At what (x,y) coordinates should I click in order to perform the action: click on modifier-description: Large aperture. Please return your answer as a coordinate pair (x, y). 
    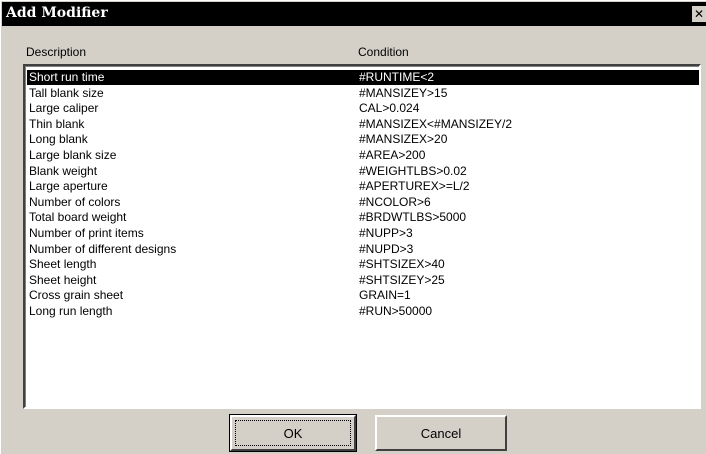
    Looking at the image, I should click on (68, 186).